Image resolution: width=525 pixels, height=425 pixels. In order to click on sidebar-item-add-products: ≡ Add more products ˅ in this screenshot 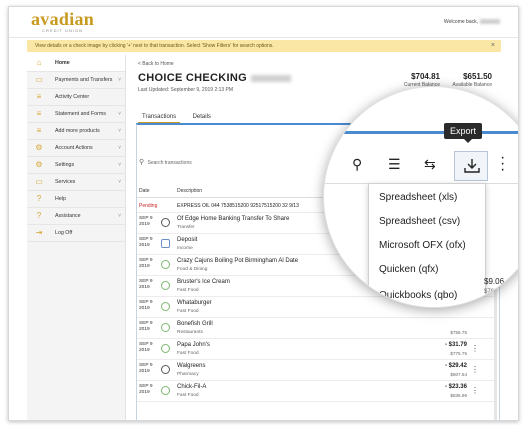, I will do `click(76, 131)`.